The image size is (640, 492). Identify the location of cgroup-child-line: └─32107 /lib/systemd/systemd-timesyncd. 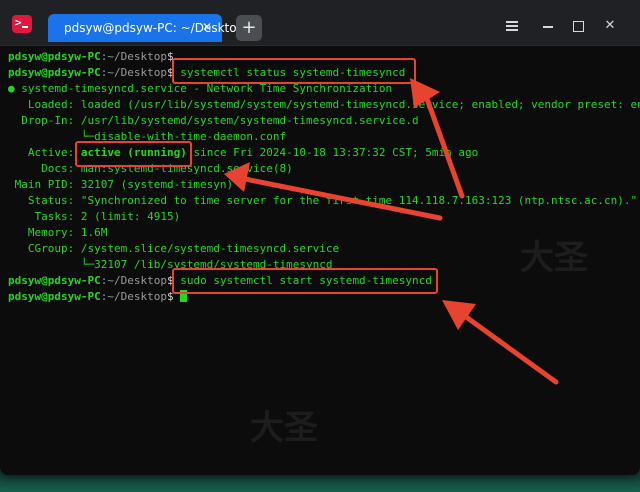
(170, 264).